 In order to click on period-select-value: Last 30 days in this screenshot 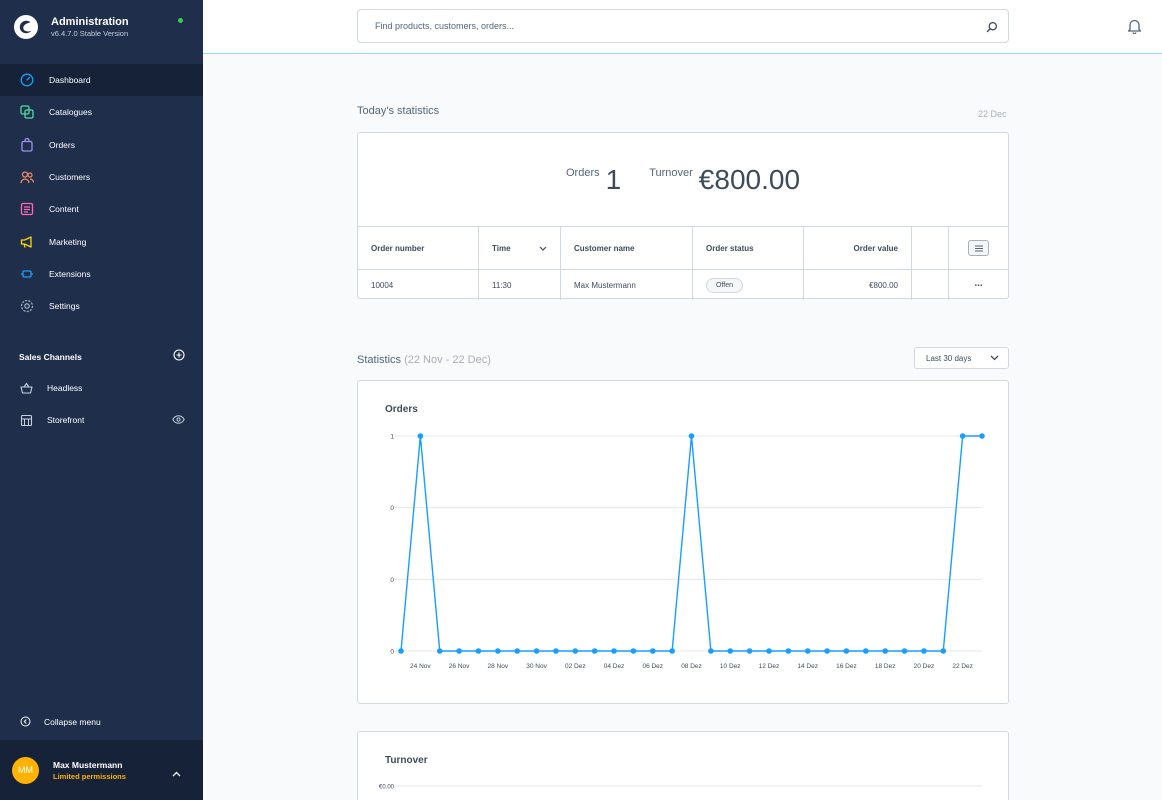, I will do `click(949, 358)`.